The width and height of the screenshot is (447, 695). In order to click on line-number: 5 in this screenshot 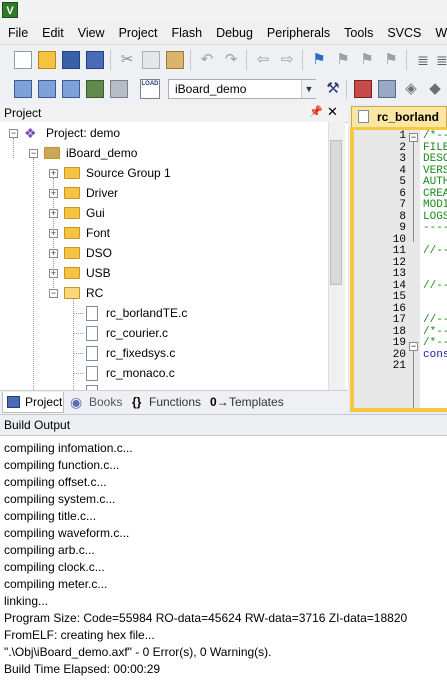, I will do `click(402, 182)`.